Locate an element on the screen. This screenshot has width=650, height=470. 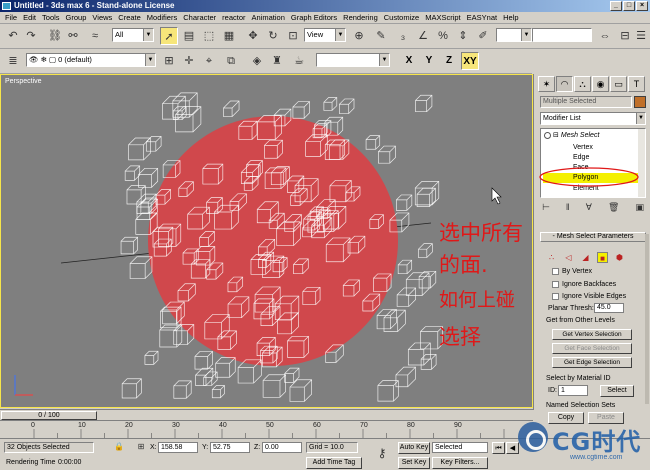
vertex-level-icon: ∴ is located at coordinates (551, 257).